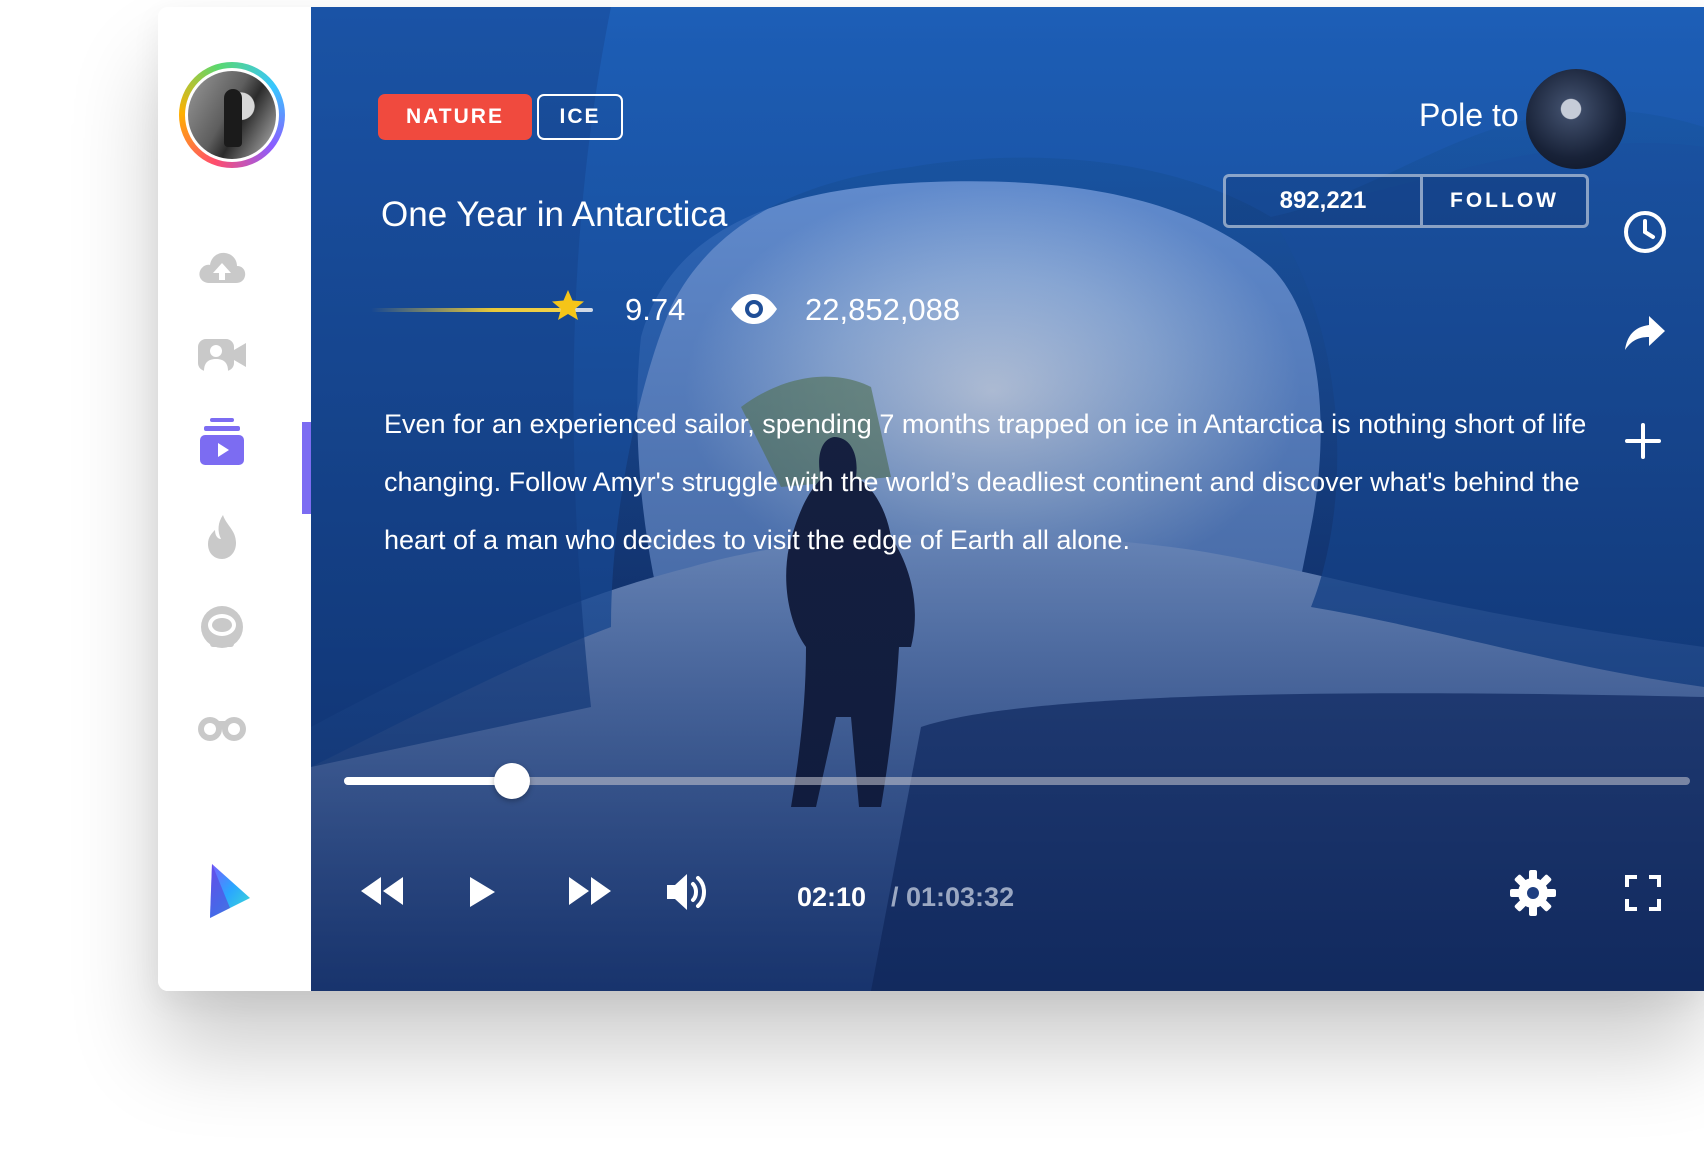  I want to click on eye-icon, so click(754, 309).